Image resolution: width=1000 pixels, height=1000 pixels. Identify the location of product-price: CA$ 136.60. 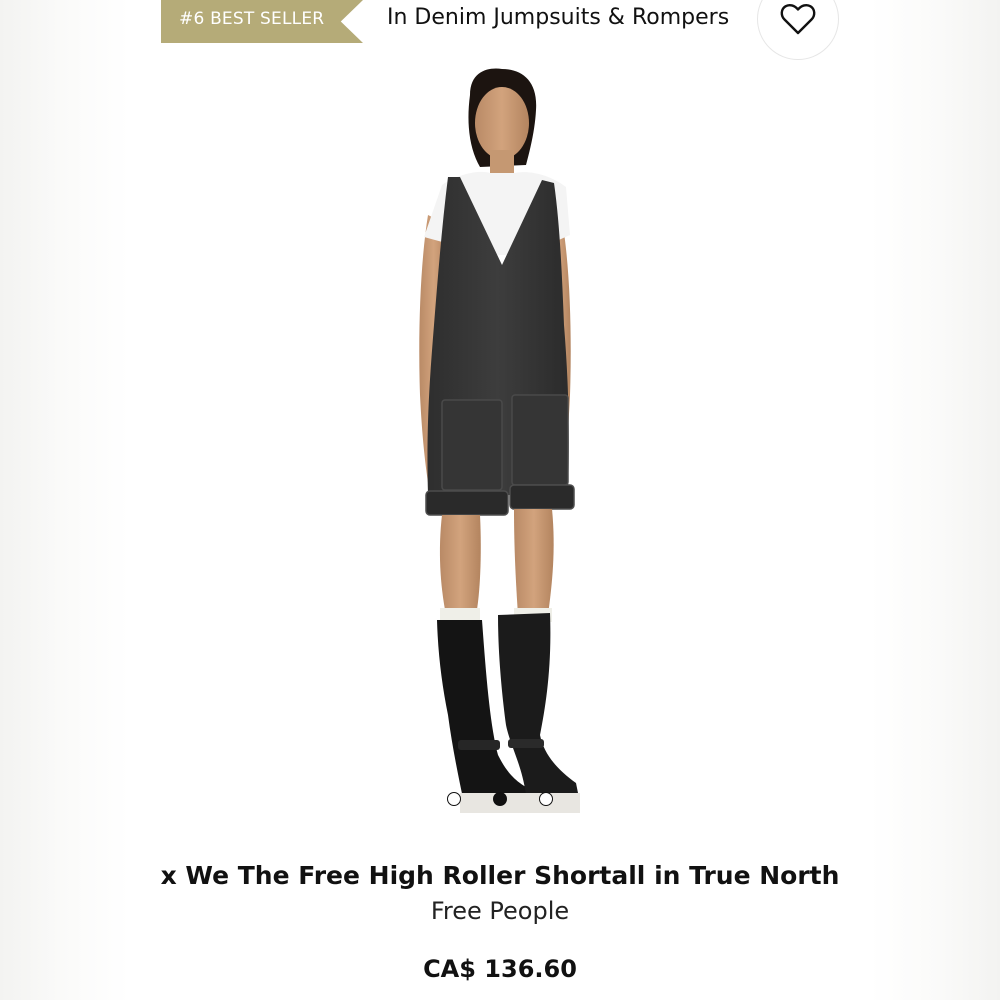
(500, 969).